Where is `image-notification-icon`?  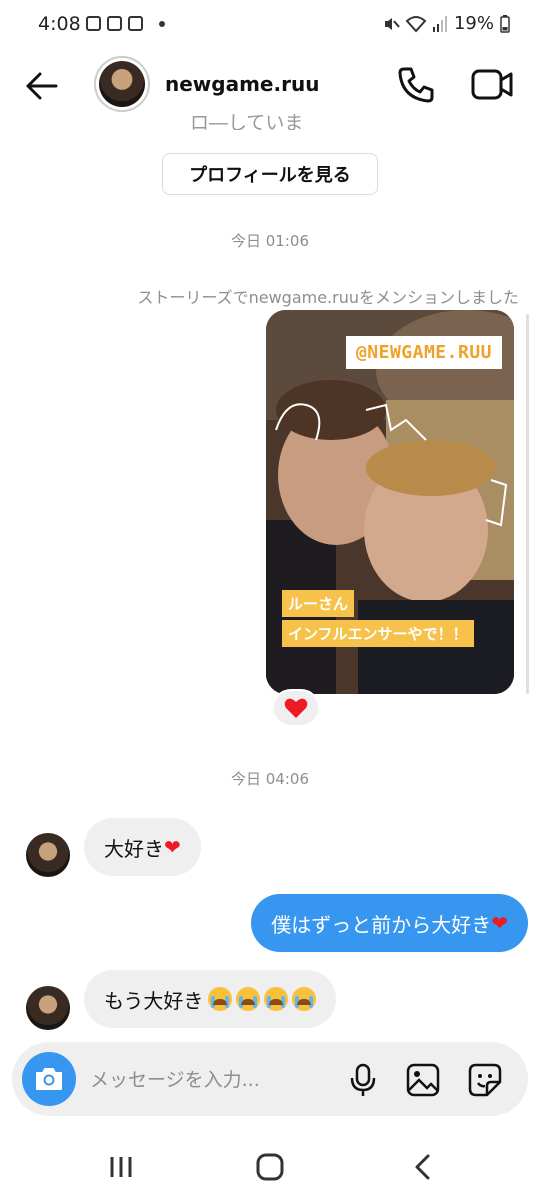 image-notification-icon is located at coordinates (93, 23).